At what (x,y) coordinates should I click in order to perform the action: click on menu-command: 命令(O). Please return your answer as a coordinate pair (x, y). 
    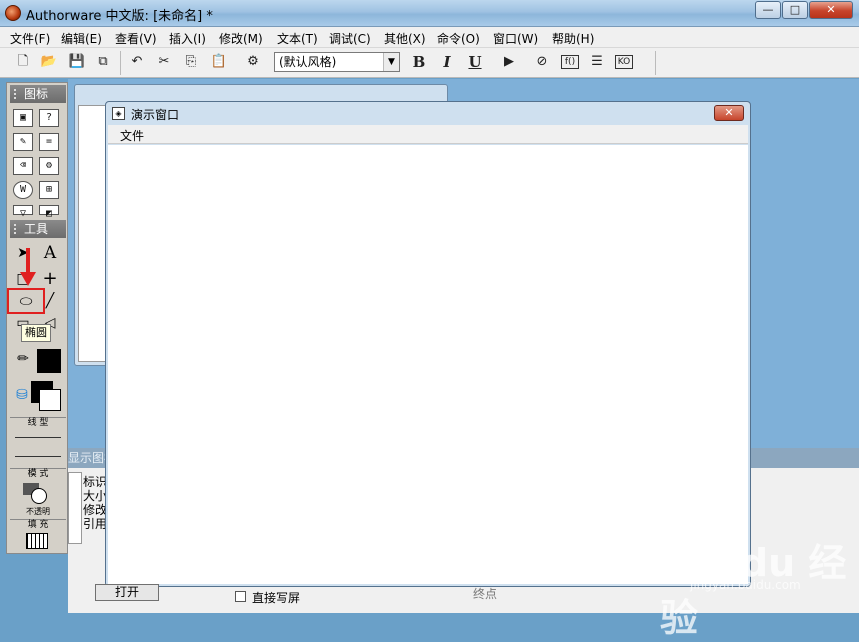
    Looking at the image, I should click on (458, 38).